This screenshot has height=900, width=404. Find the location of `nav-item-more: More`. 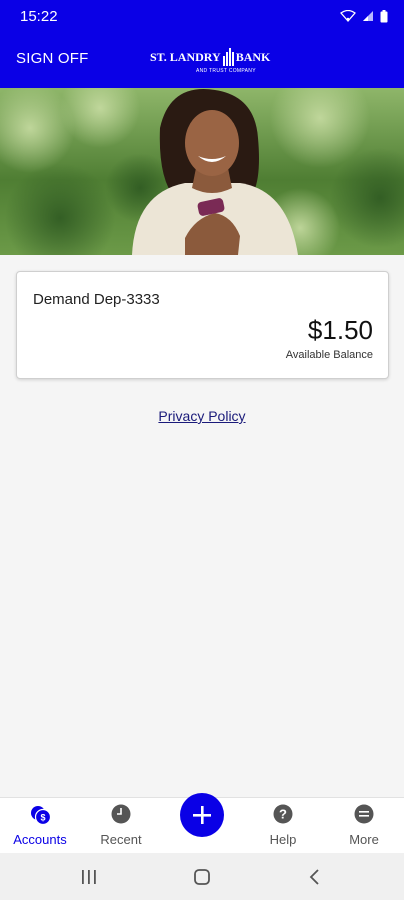

nav-item-more: More is located at coordinates (364, 826).